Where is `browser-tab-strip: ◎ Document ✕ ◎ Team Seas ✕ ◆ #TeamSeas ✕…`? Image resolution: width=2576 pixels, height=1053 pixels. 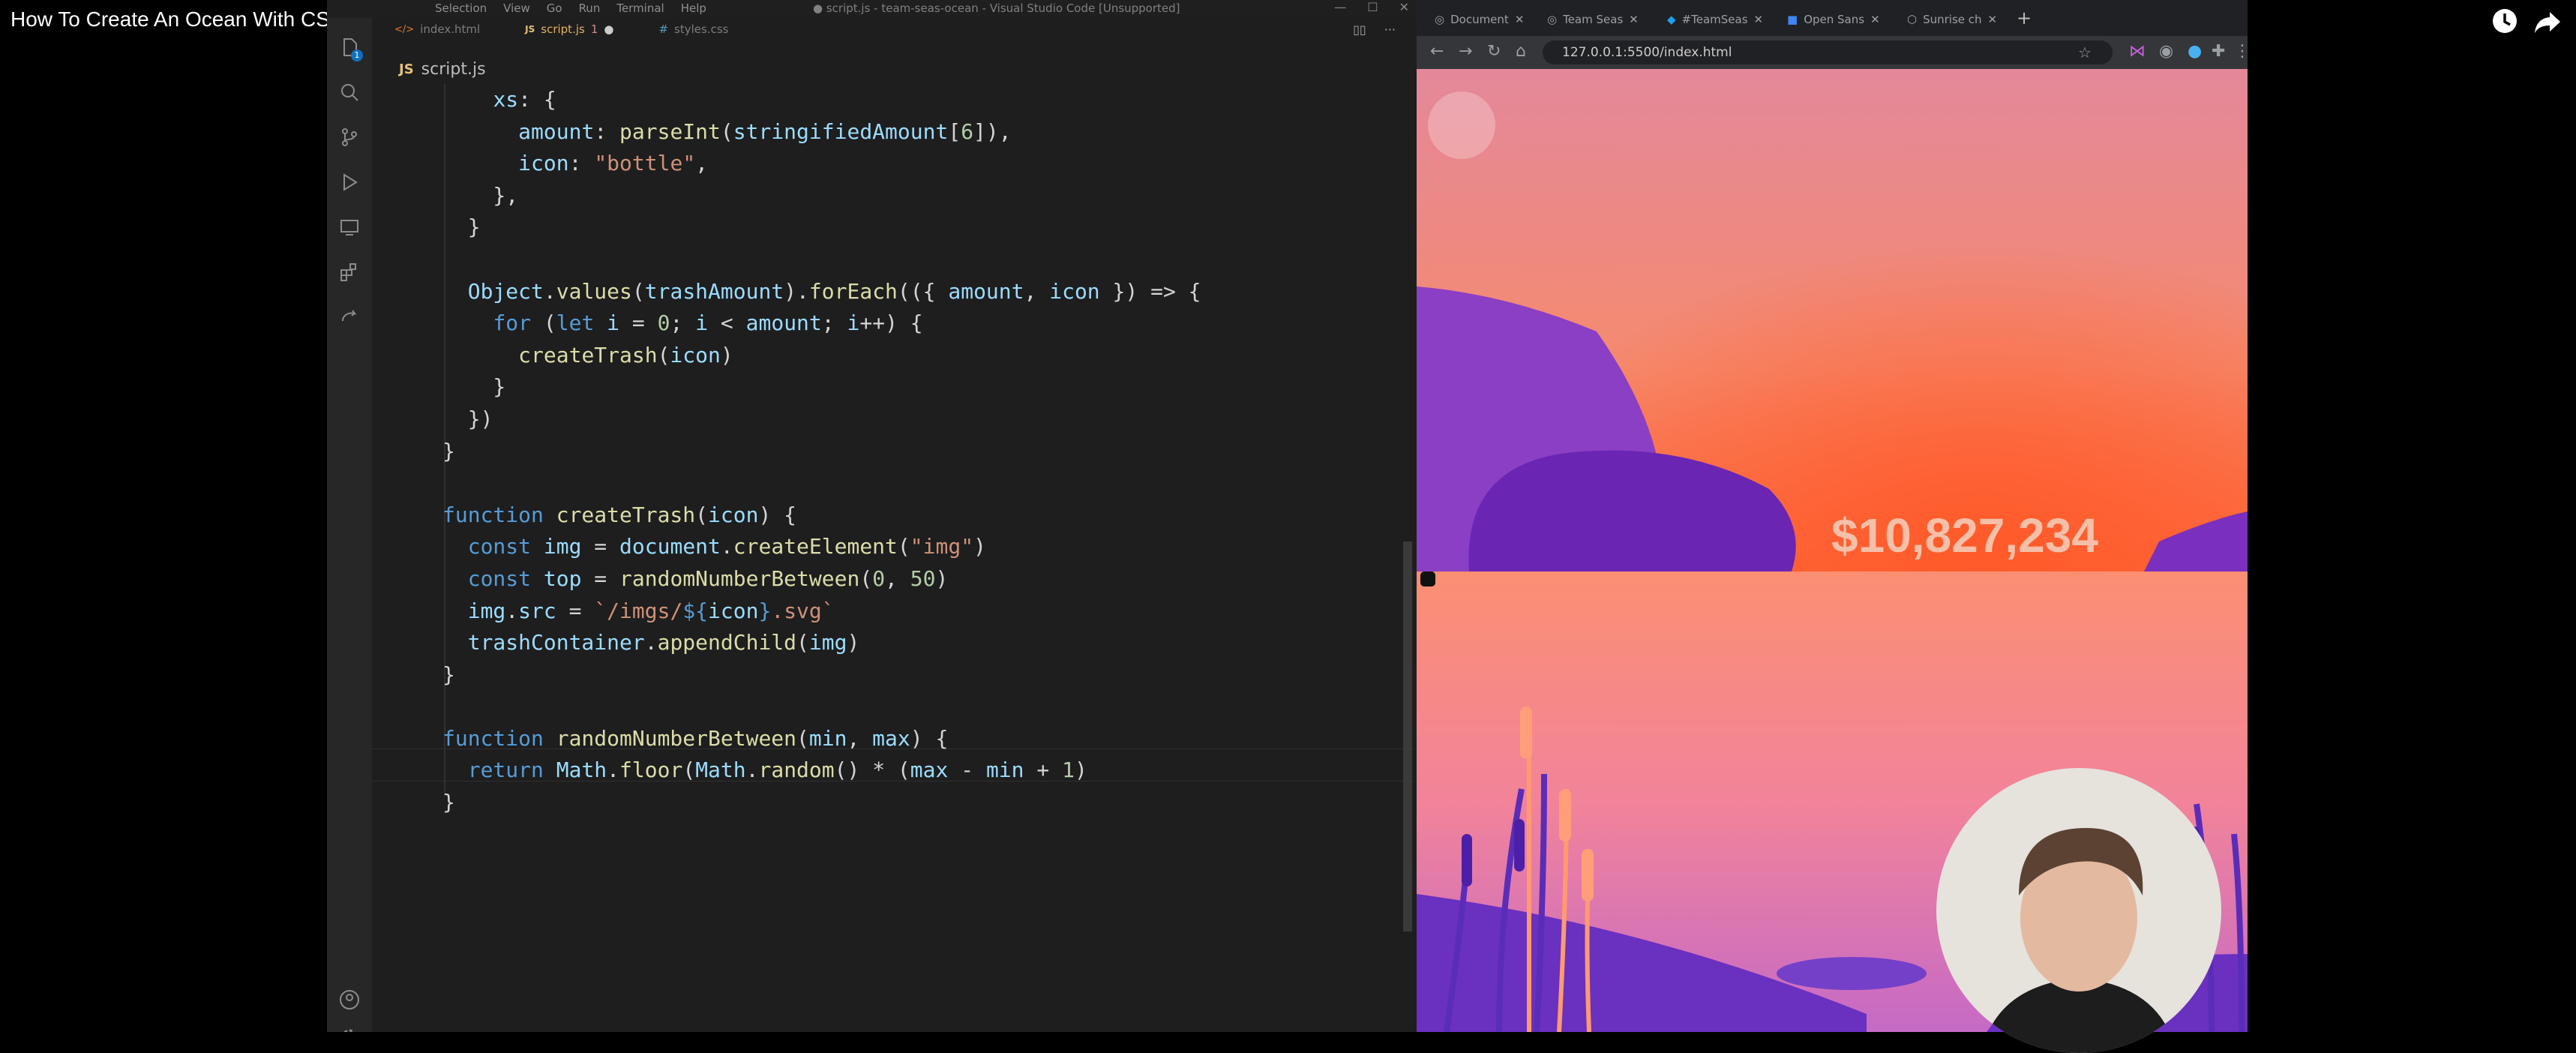 browser-tab-strip: ◎ Document ✕ ◎ Team Seas ✕ ◆ #TeamSeas ✕… is located at coordinates (1832, 18).